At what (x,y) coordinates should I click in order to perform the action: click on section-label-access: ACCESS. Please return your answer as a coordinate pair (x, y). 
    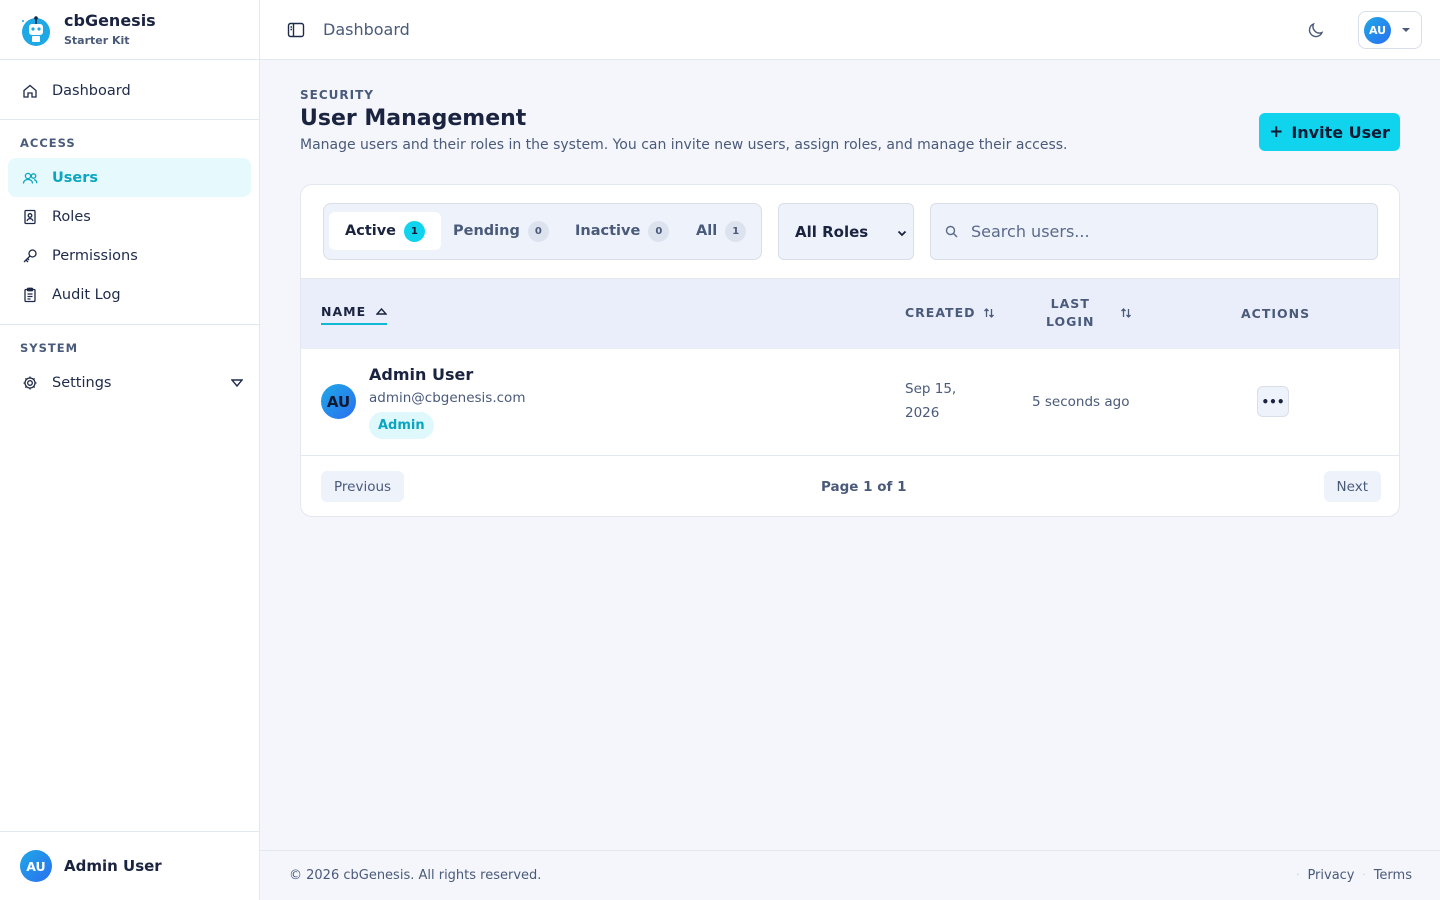
    Looking at the image, I should click on (48, 143).